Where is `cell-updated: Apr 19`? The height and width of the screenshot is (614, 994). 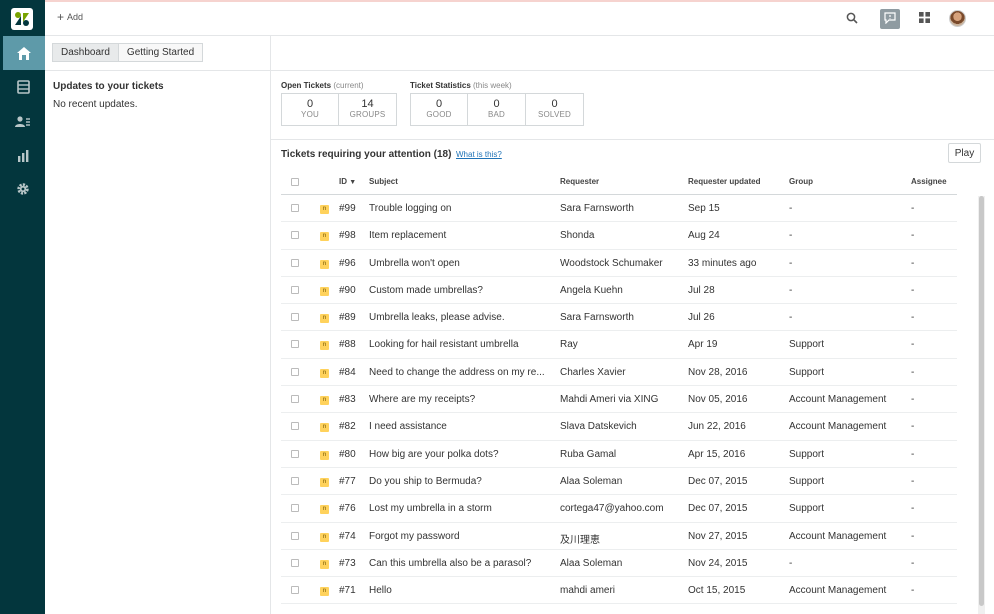
cell-updated: Apr 19 is located at coordinates (703, 345).